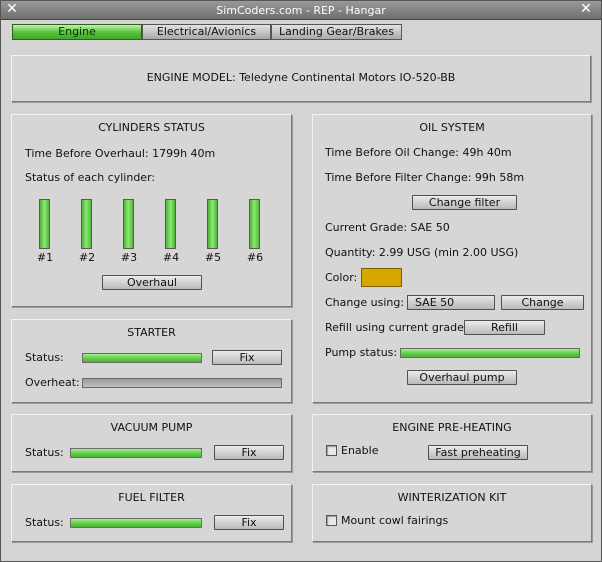 The width and height of the screenshot is (602, 562). What do you see at coordinates (586, 10) in the screenshot?
I see `close-icon: ✕` at bounding box center [586, 10].